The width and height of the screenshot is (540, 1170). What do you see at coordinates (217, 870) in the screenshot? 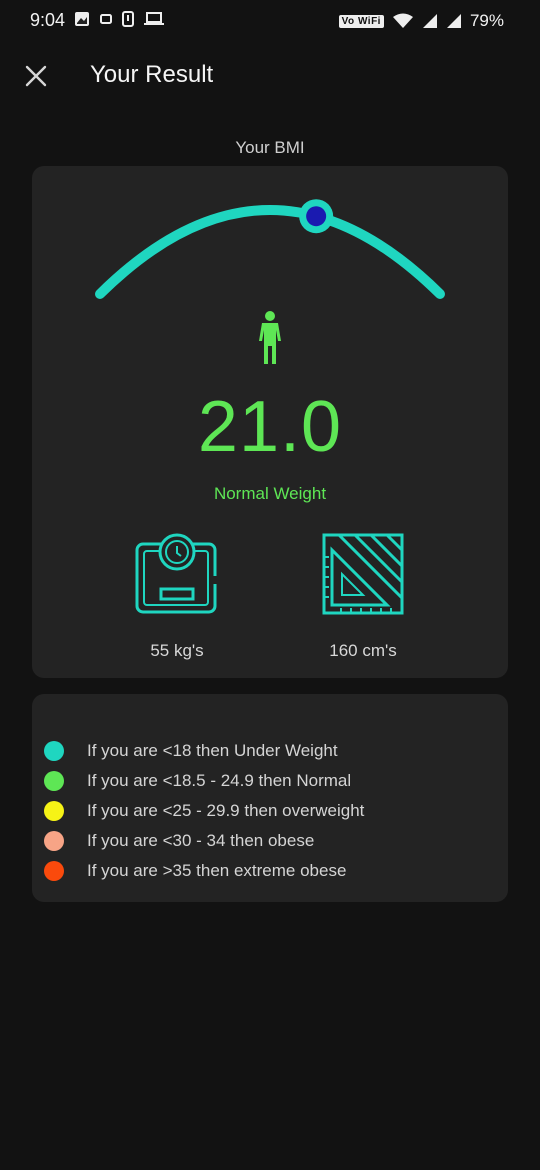
I see `legend-text: If you are >35 then extreme obese` at bounding box center [217, 870].